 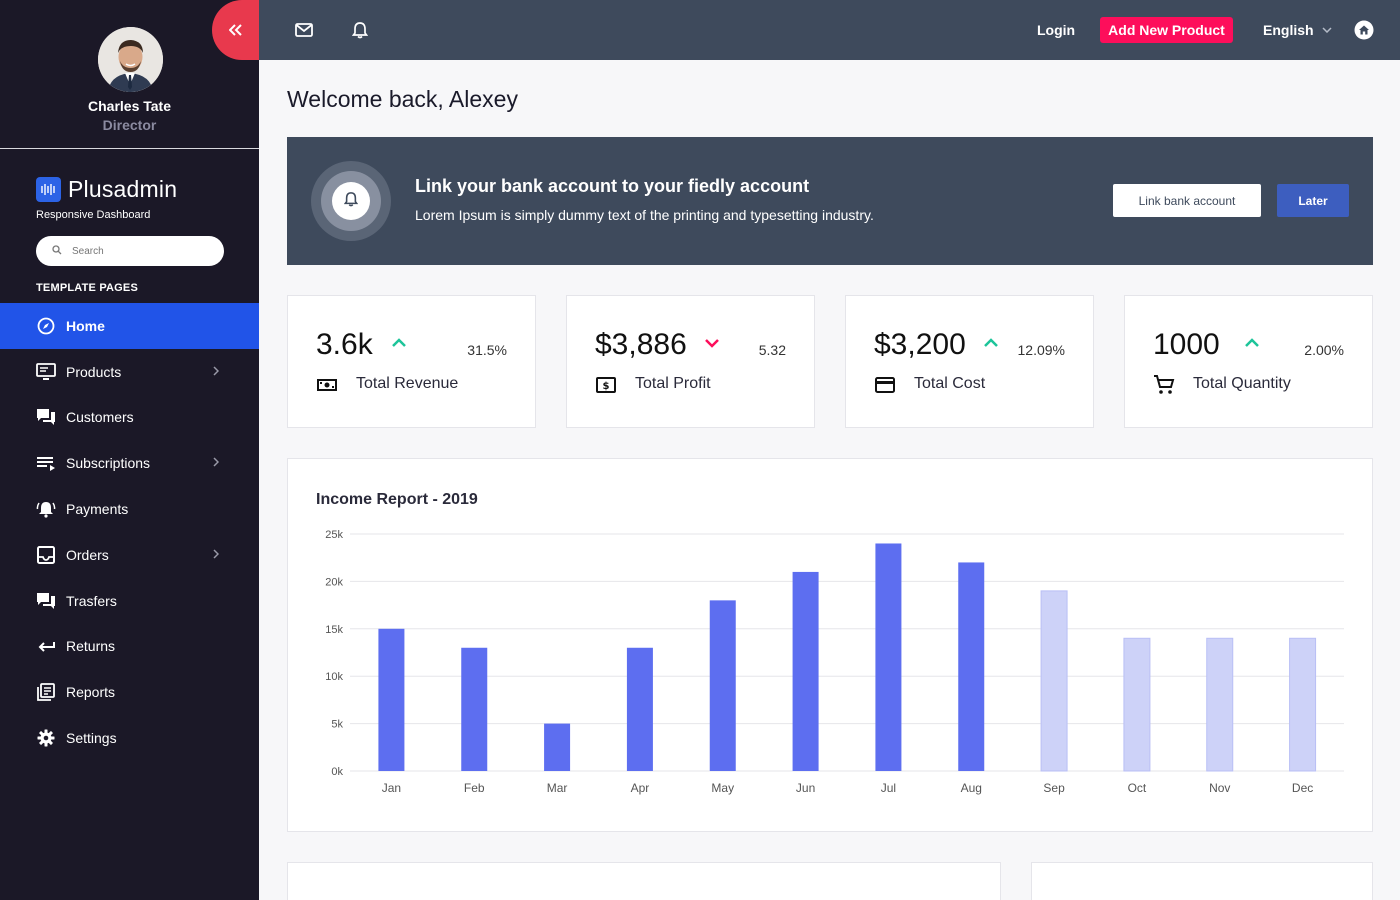 What do you see at coordinates (805, 788) in the screenshot?
I see `x-tick-label: Jun` at bounding box center [805, 788].